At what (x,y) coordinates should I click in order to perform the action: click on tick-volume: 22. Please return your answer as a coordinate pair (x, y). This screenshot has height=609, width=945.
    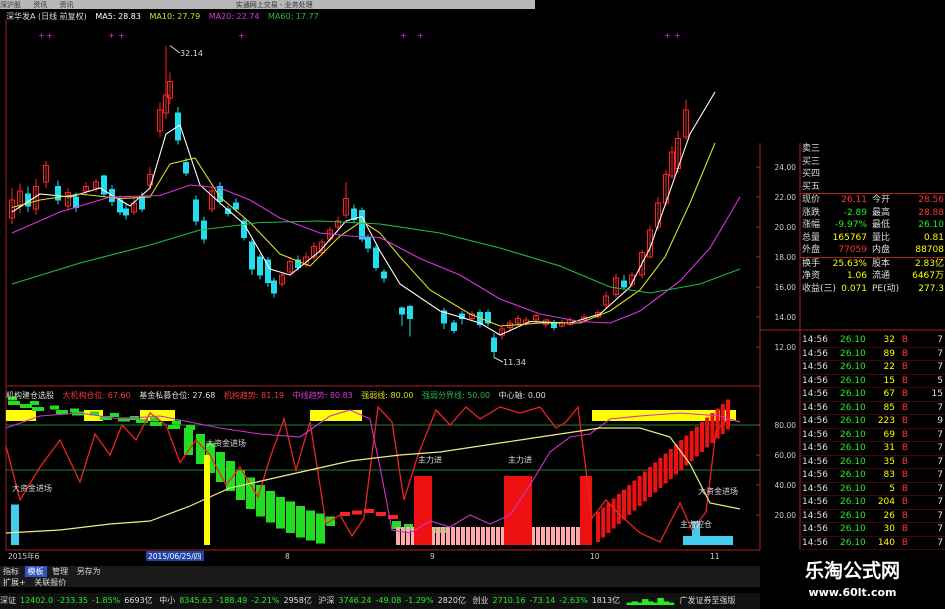
    Looking at the image, I should click on (889, 367).